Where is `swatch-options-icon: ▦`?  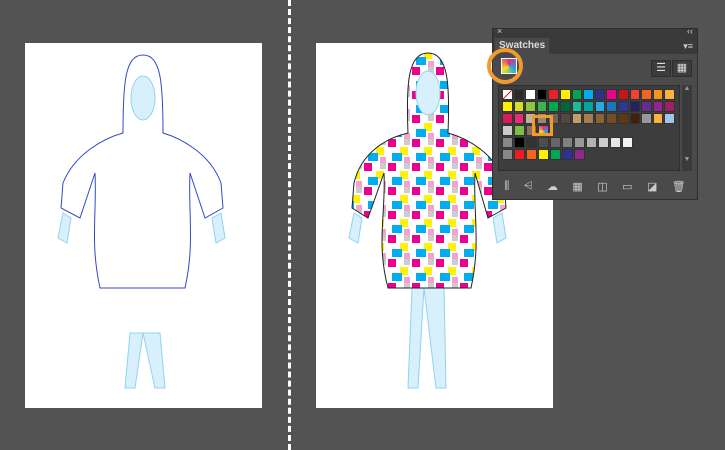
swatch-options-icon: ▦ is located at coordinates (577, 186).